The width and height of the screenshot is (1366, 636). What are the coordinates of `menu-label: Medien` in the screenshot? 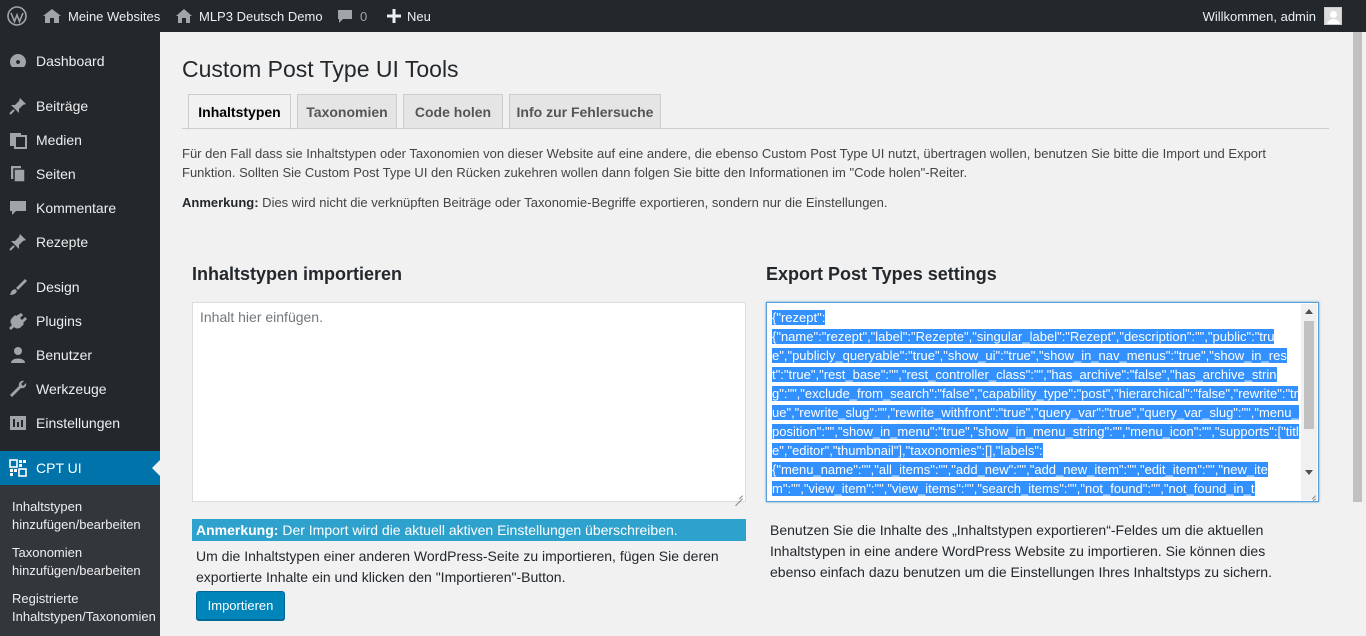 It's located at (59, 140).